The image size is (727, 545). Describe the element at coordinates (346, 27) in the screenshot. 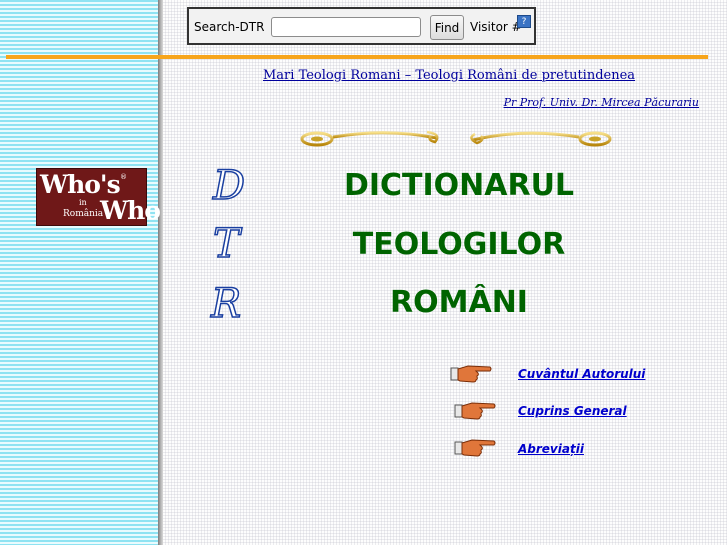

I see `search-input` at that location.